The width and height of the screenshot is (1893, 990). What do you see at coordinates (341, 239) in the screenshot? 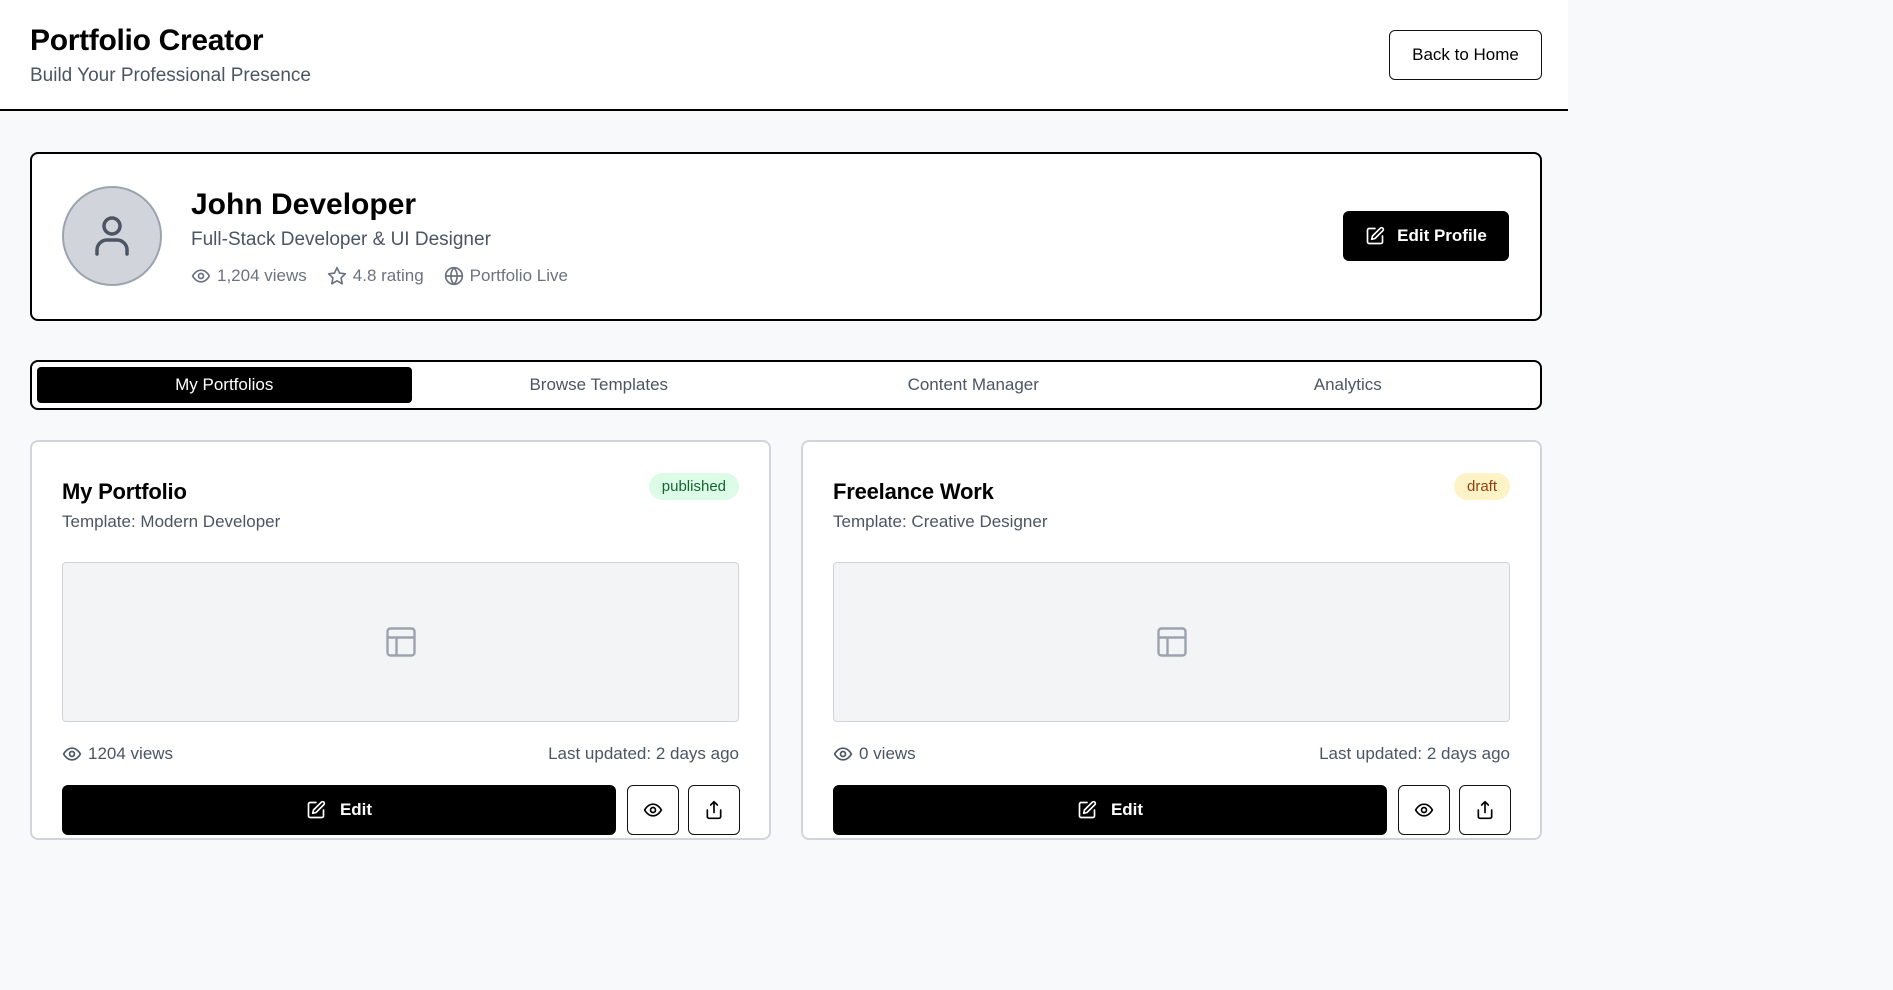
I see `profile-role: Full-Stack Developer & UI Designer` at bounding box center [341, 239].